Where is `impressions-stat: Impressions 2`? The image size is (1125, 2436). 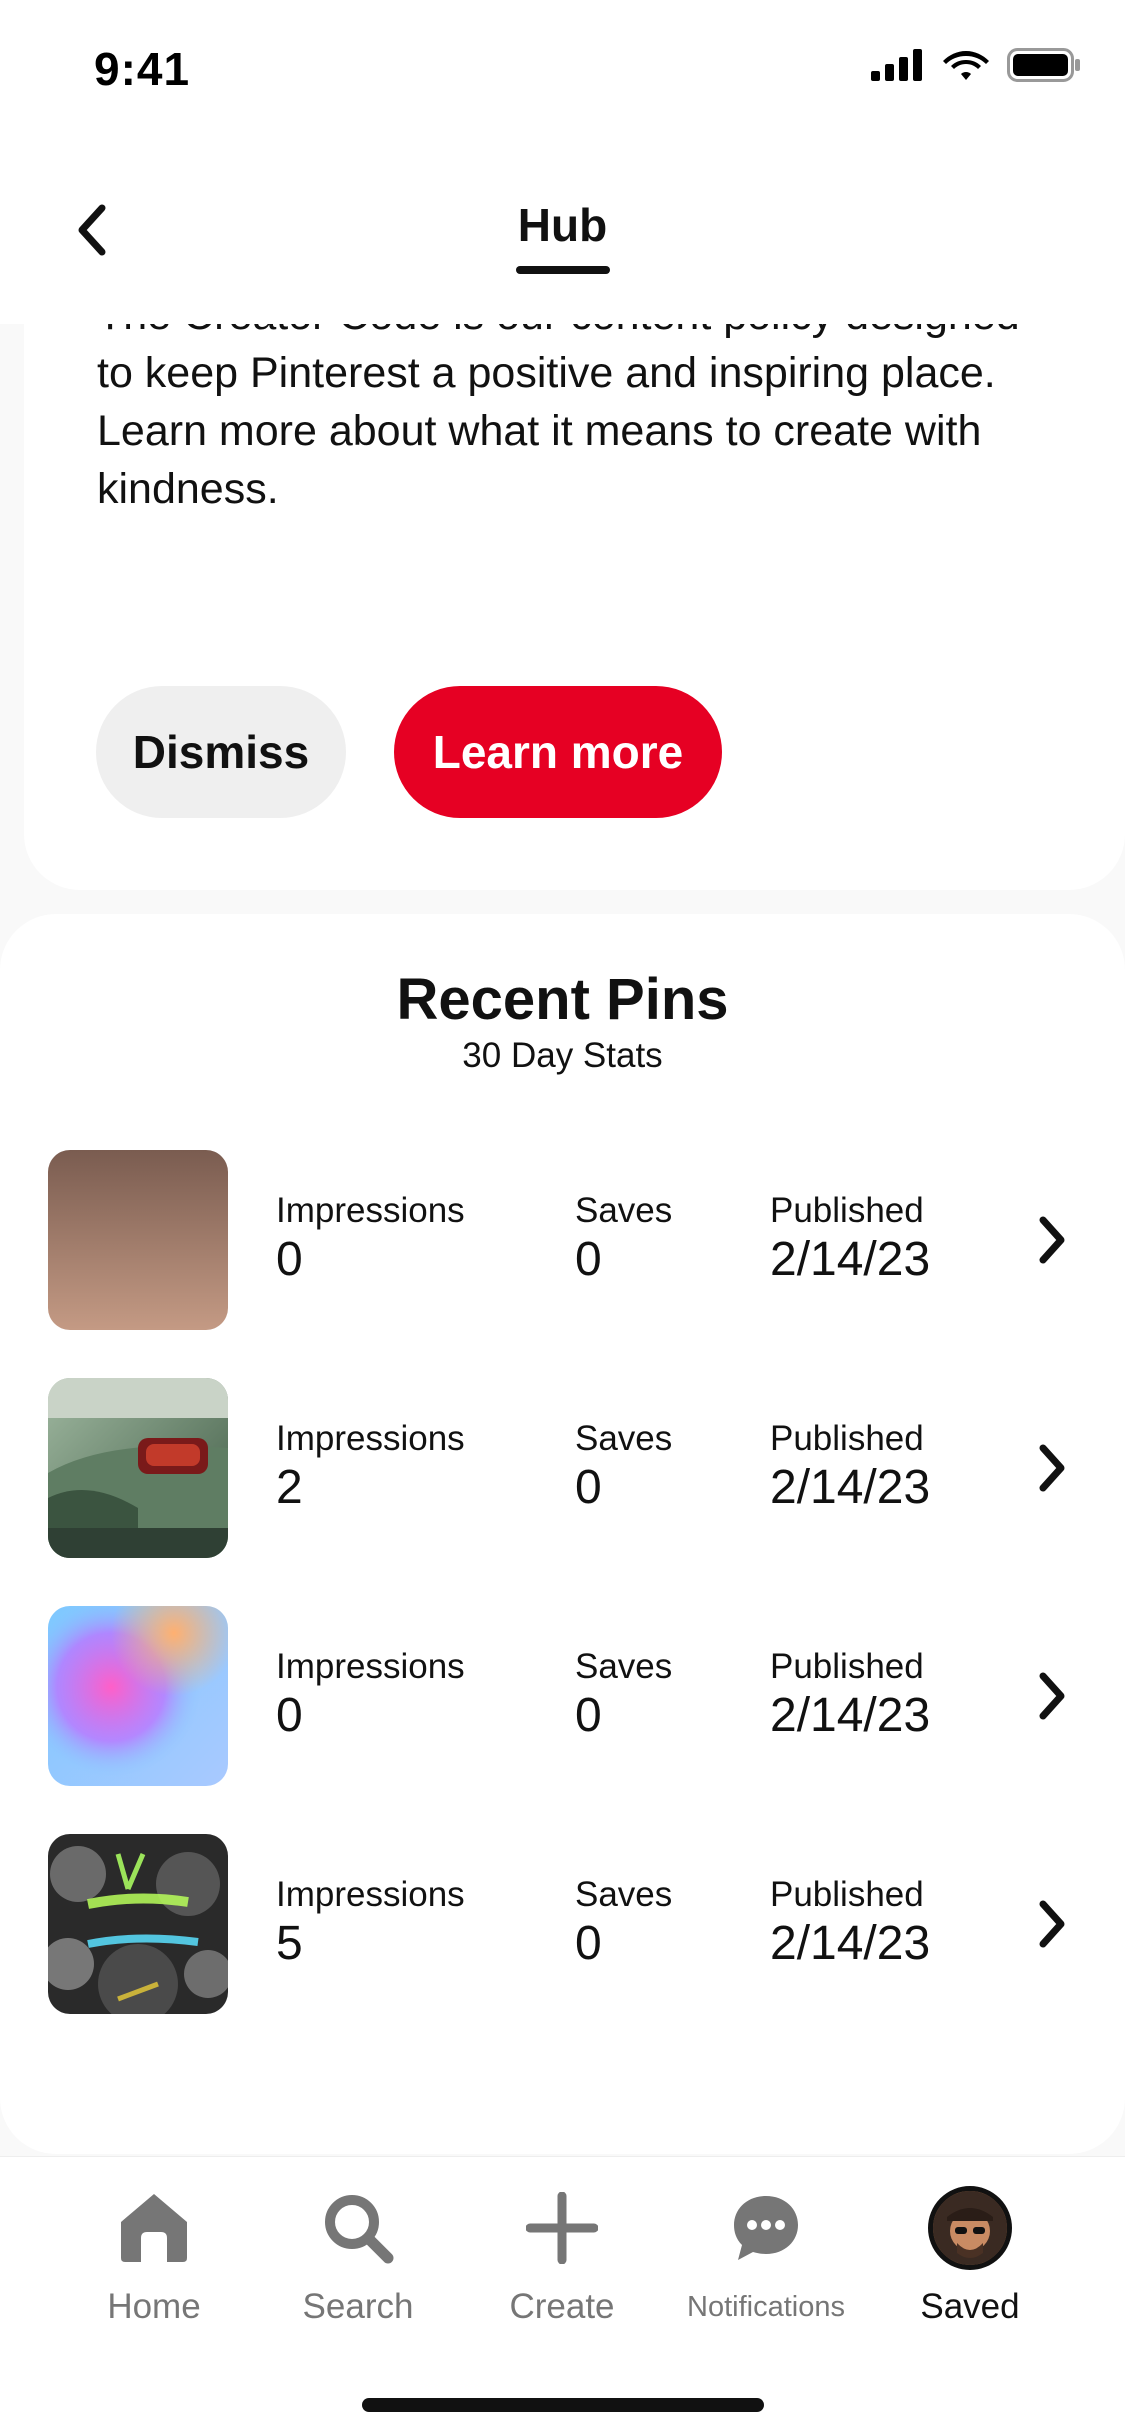
impressions-stat: Impressions 2 is located at coordinates (370, 1467).